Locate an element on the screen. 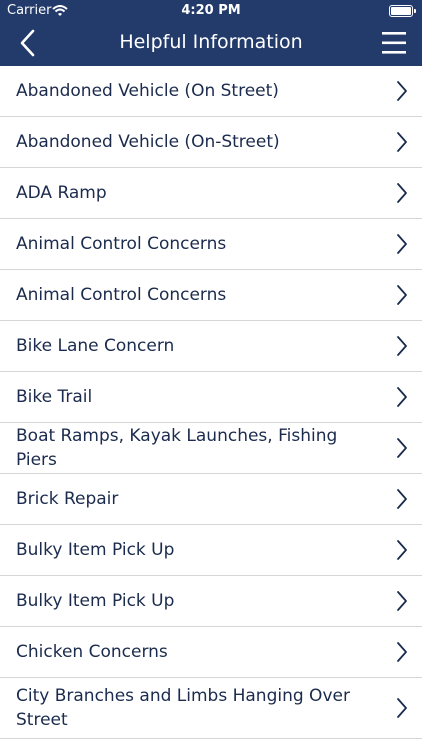  list-item-label: Brick Repair is located at coordinates (67, 499).